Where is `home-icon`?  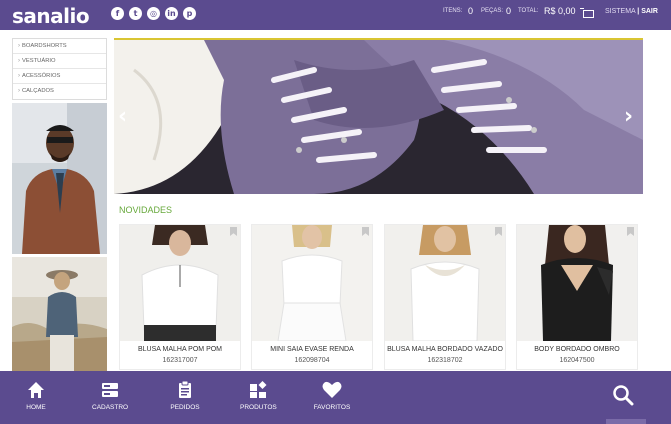 home-icon is located at coordinates (36, 390).